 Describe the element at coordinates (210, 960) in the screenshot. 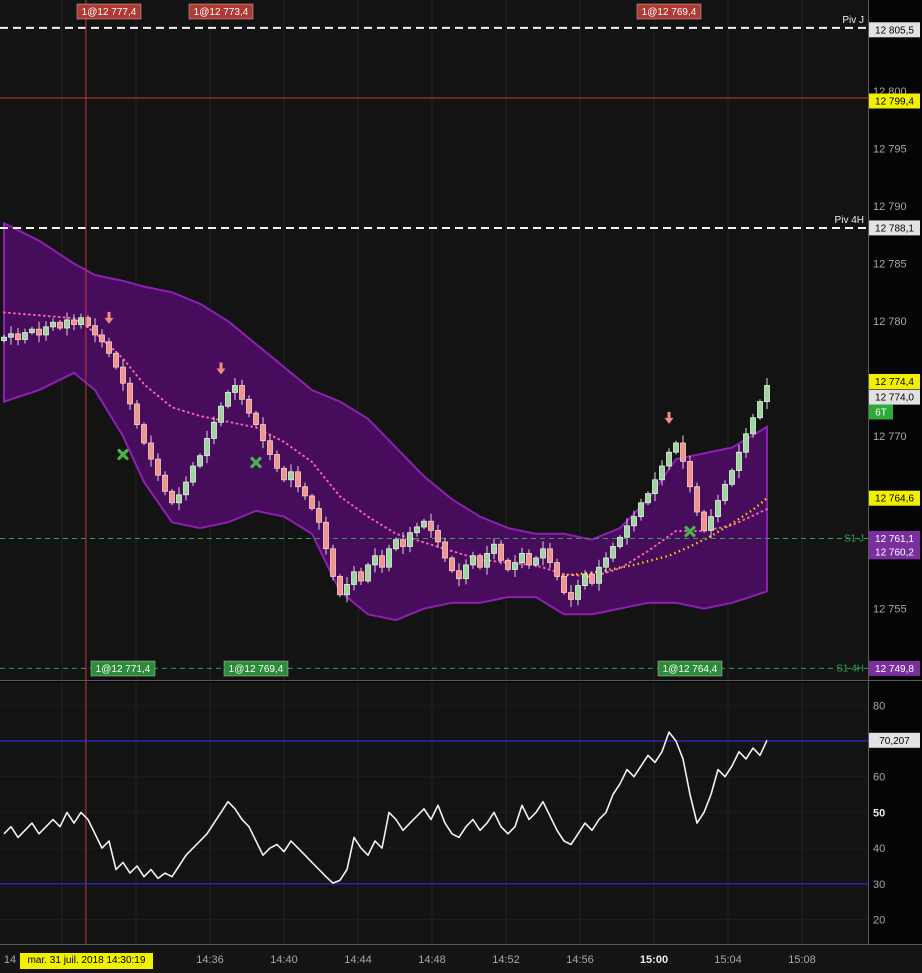

I see `time-label: 14:36` at that location.